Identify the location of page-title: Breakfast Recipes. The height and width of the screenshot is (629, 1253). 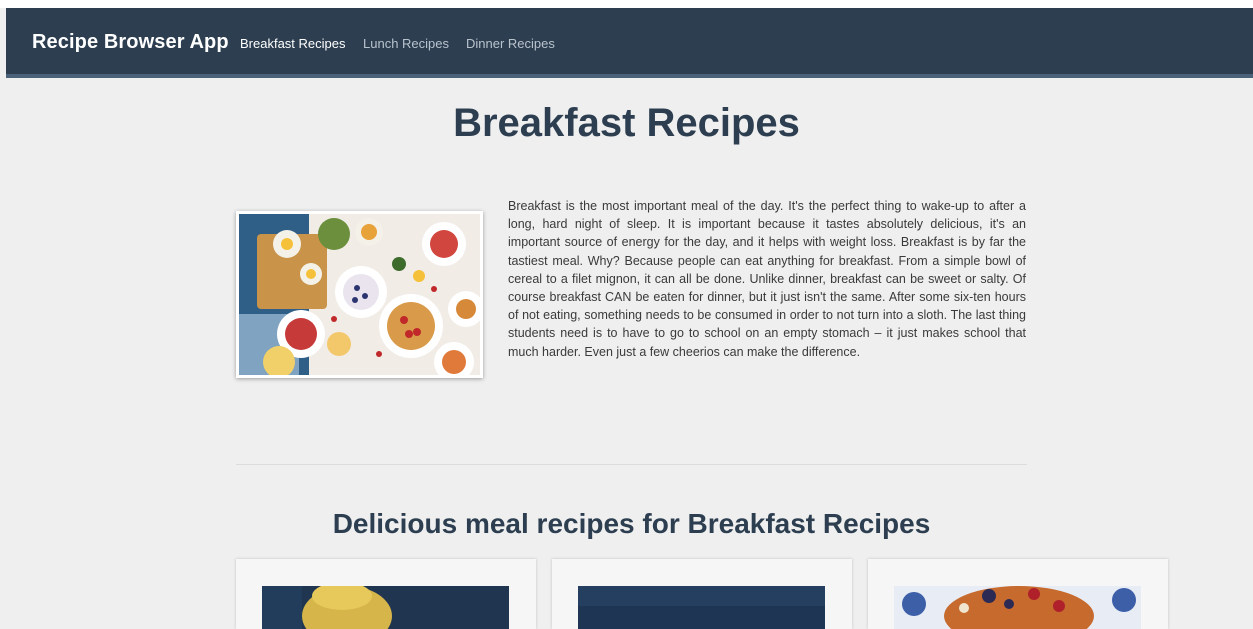
(626, 123).